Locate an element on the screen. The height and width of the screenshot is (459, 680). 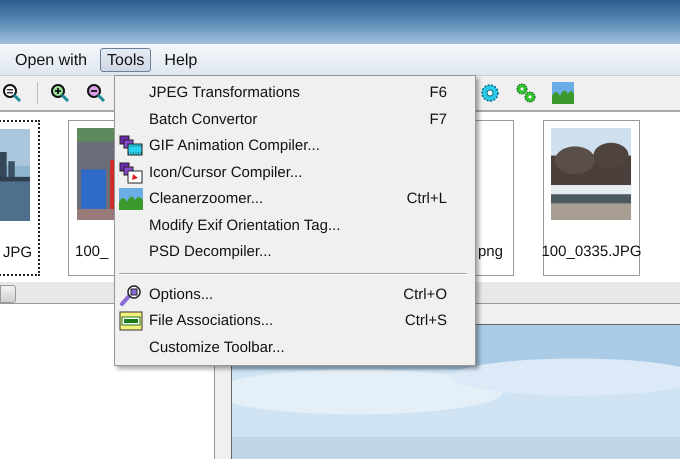
film-frames-icon is located at coordinates (131, 146).